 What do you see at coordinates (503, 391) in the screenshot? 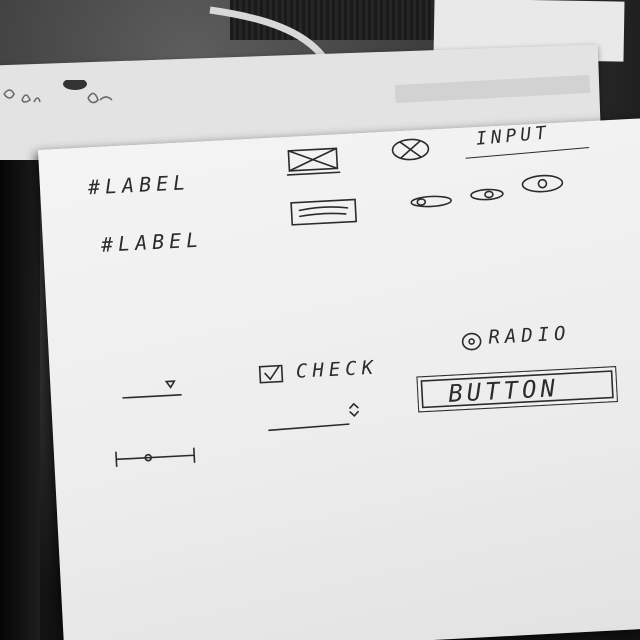
I see `button-label: BUTTON` at bounding box center [503, 391].